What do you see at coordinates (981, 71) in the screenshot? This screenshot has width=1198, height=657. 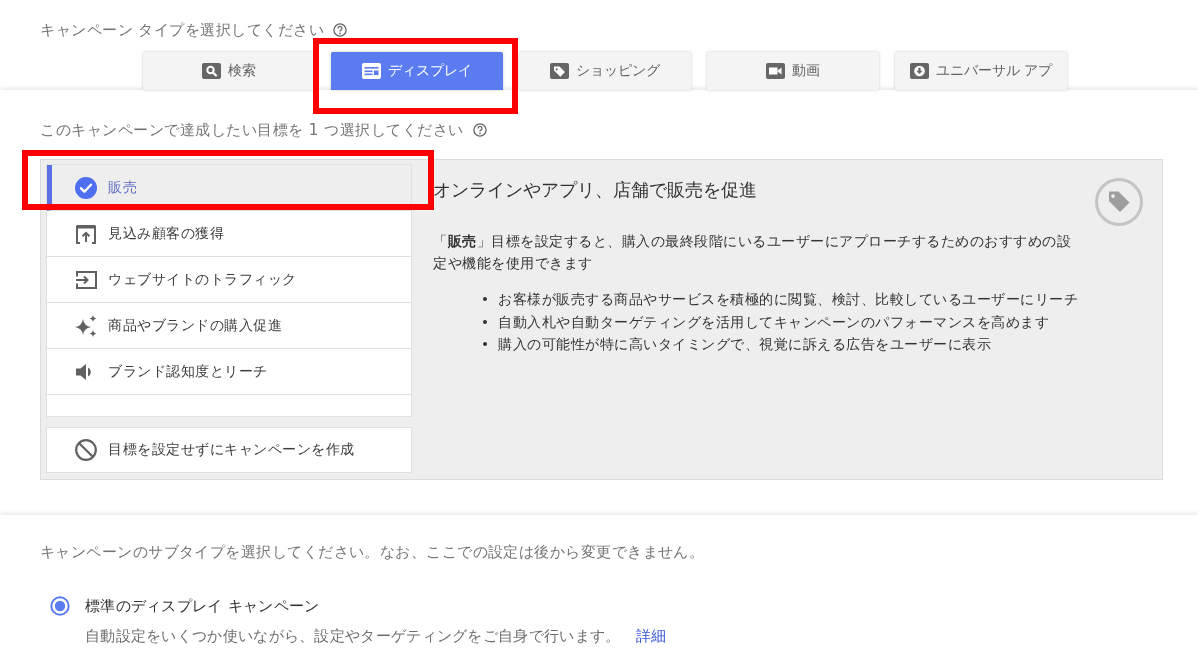 I see `campaign-type-tab: ユニバーサル アプ` at bounding box center [981, 71].